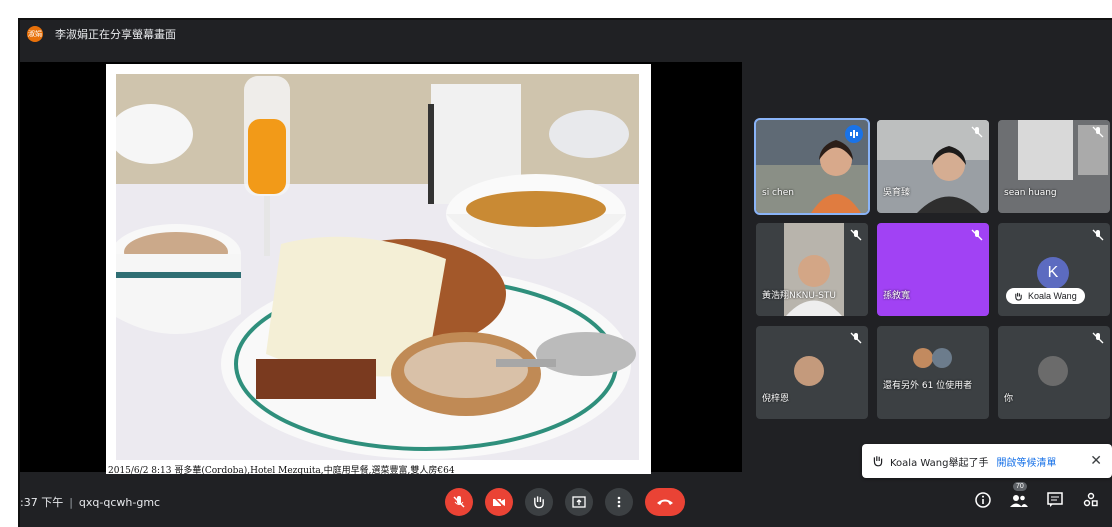 The image size is (1112, 527). I want to click on camera-toggle, so click(499, 502).